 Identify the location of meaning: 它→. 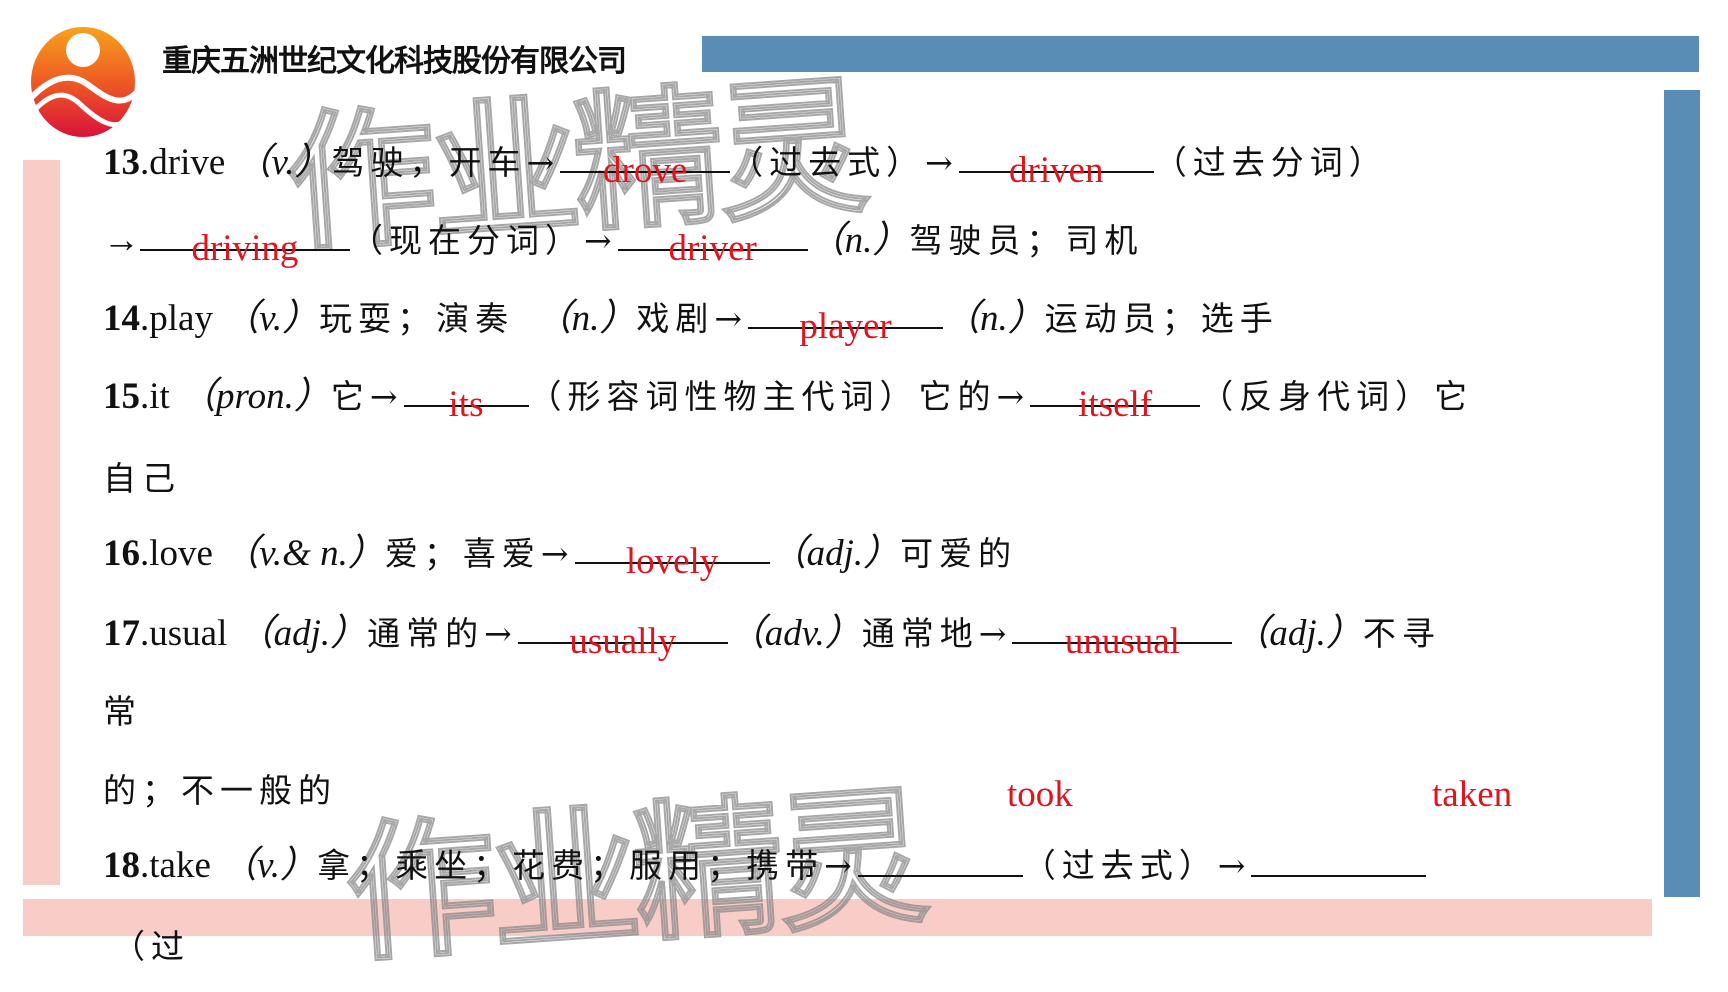
(367, 396).